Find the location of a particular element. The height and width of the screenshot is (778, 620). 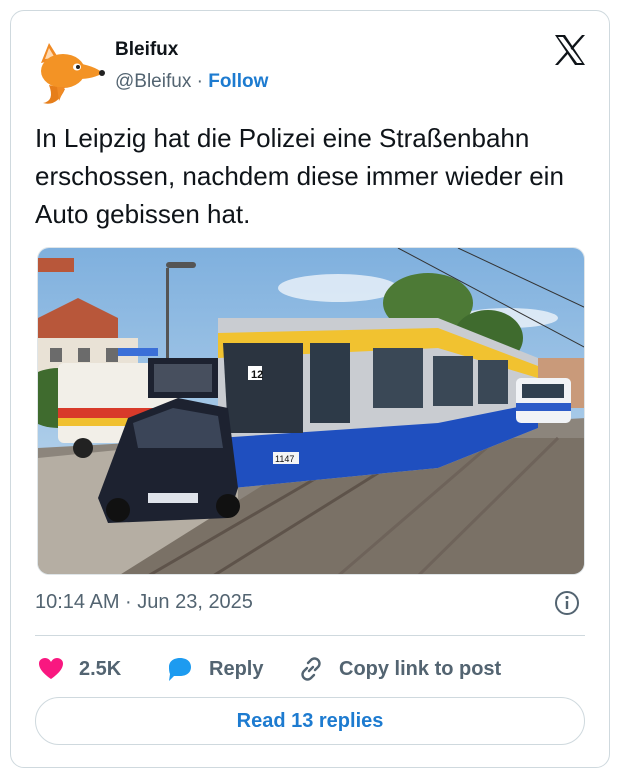

copy-link-label: Copy link to post is located at coordinates (420, 668).